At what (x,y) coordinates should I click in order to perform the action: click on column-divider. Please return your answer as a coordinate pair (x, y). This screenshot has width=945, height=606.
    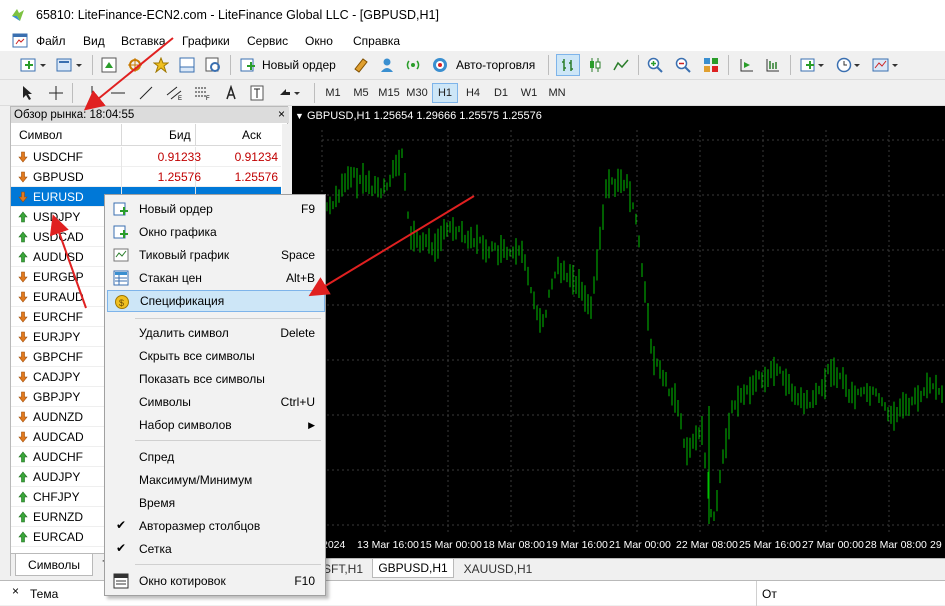
    Looking at the image, I should click on (195, 135).